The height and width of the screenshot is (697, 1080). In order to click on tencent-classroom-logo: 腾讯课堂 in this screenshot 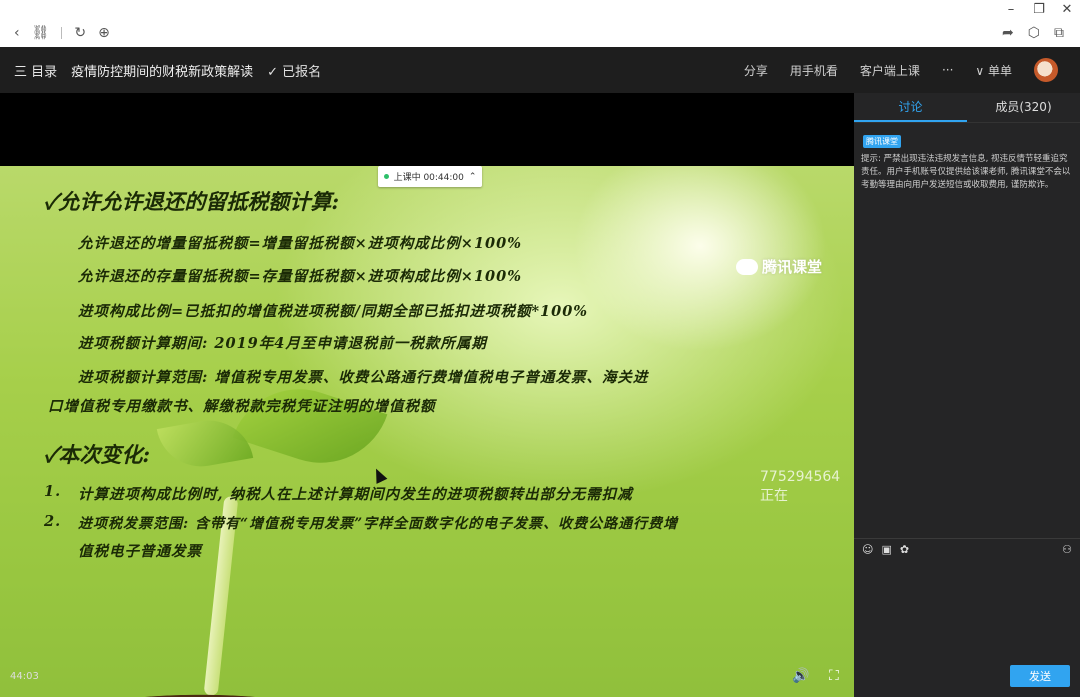, I will do `click(779, 266)`.